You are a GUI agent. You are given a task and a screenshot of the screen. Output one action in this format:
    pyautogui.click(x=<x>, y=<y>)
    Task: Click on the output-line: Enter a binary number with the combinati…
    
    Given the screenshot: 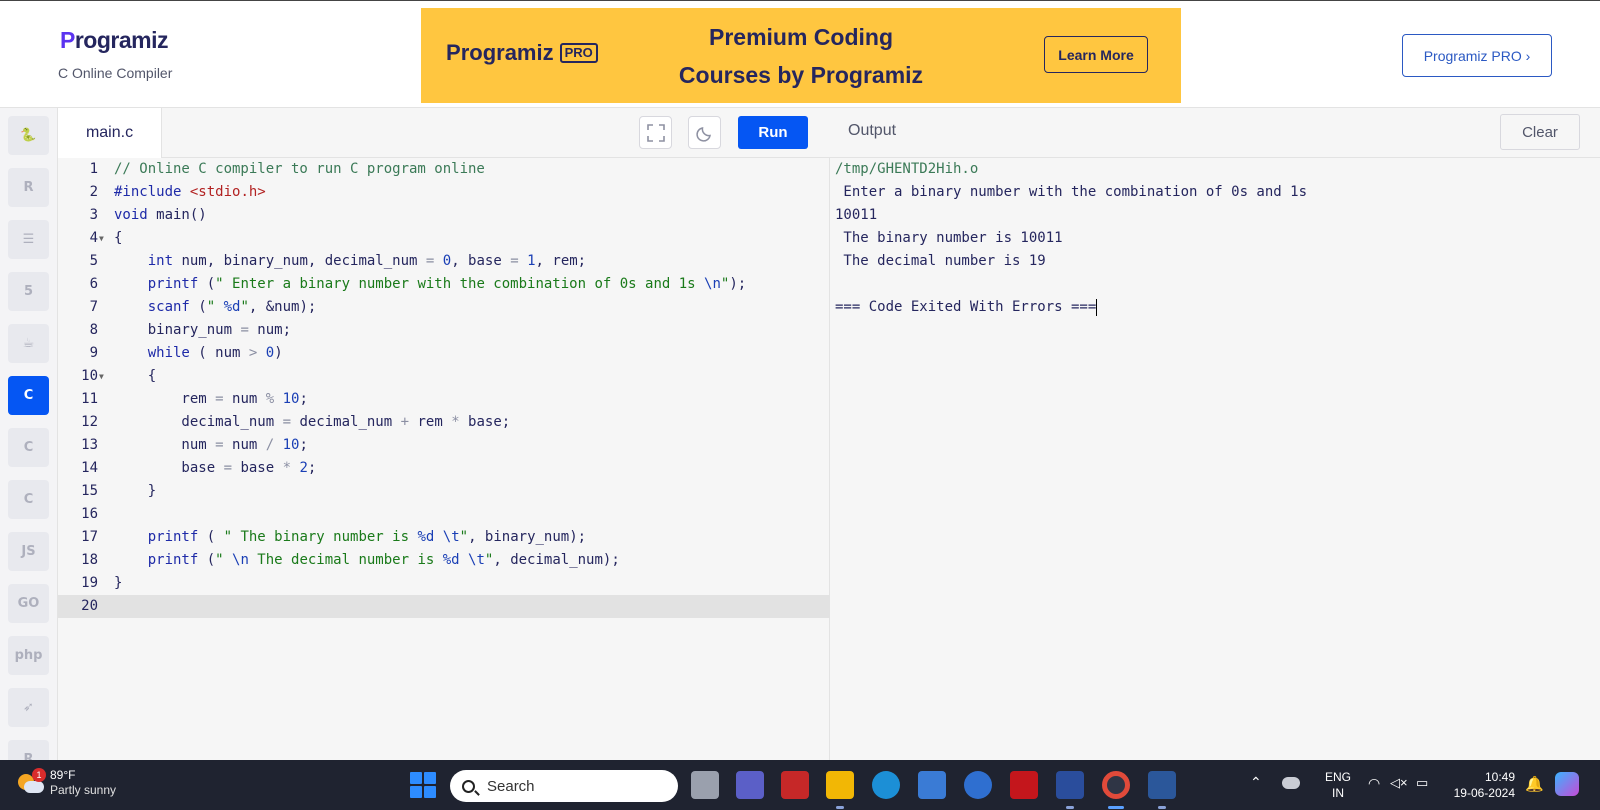 What is the action you would take?
    pyautogui.click(x=1071, y=192)
    